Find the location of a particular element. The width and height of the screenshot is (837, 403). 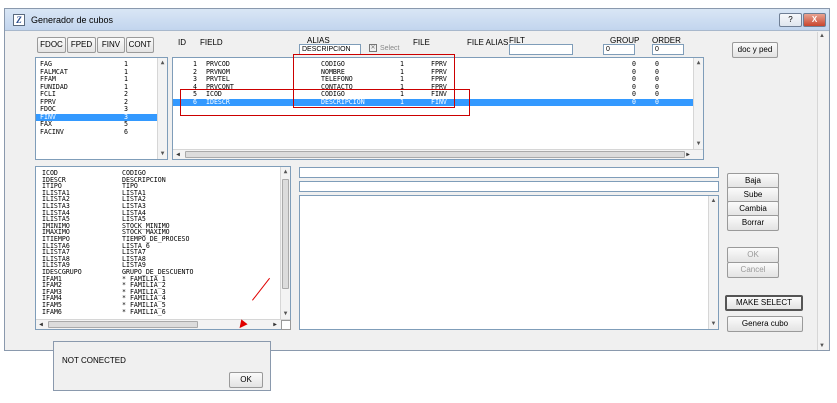

fields-hscrollbar: ◀ ▶ is located at coordinates (163, 324).